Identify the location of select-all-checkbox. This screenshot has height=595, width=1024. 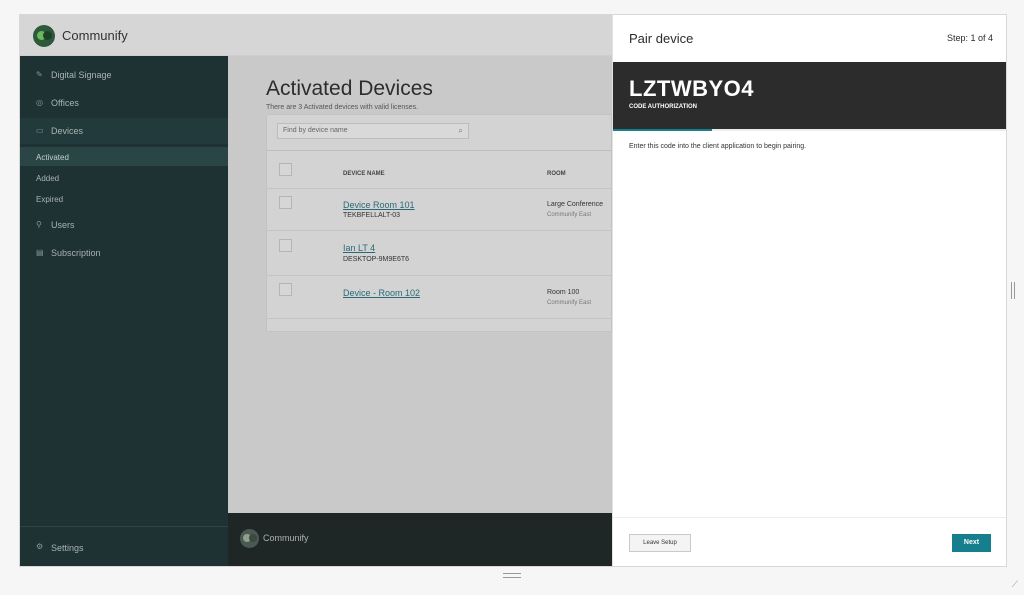
(285, 169).